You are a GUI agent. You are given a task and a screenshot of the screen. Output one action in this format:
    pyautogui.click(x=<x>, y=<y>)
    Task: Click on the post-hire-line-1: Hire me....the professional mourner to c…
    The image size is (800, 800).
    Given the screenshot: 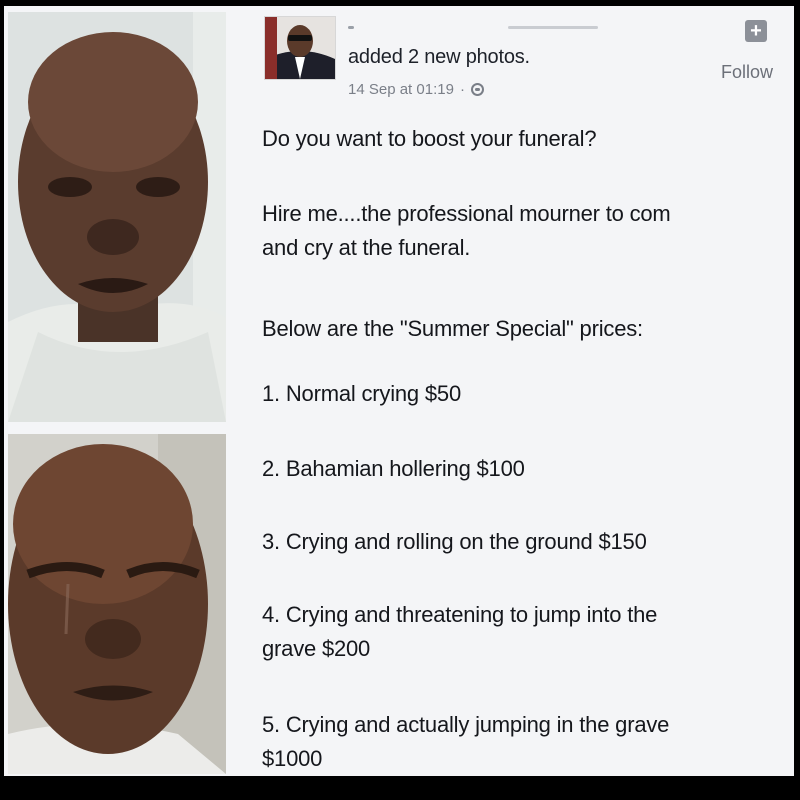 What is the action you would take?
    pyautogui.click(x=466, y=213)
    